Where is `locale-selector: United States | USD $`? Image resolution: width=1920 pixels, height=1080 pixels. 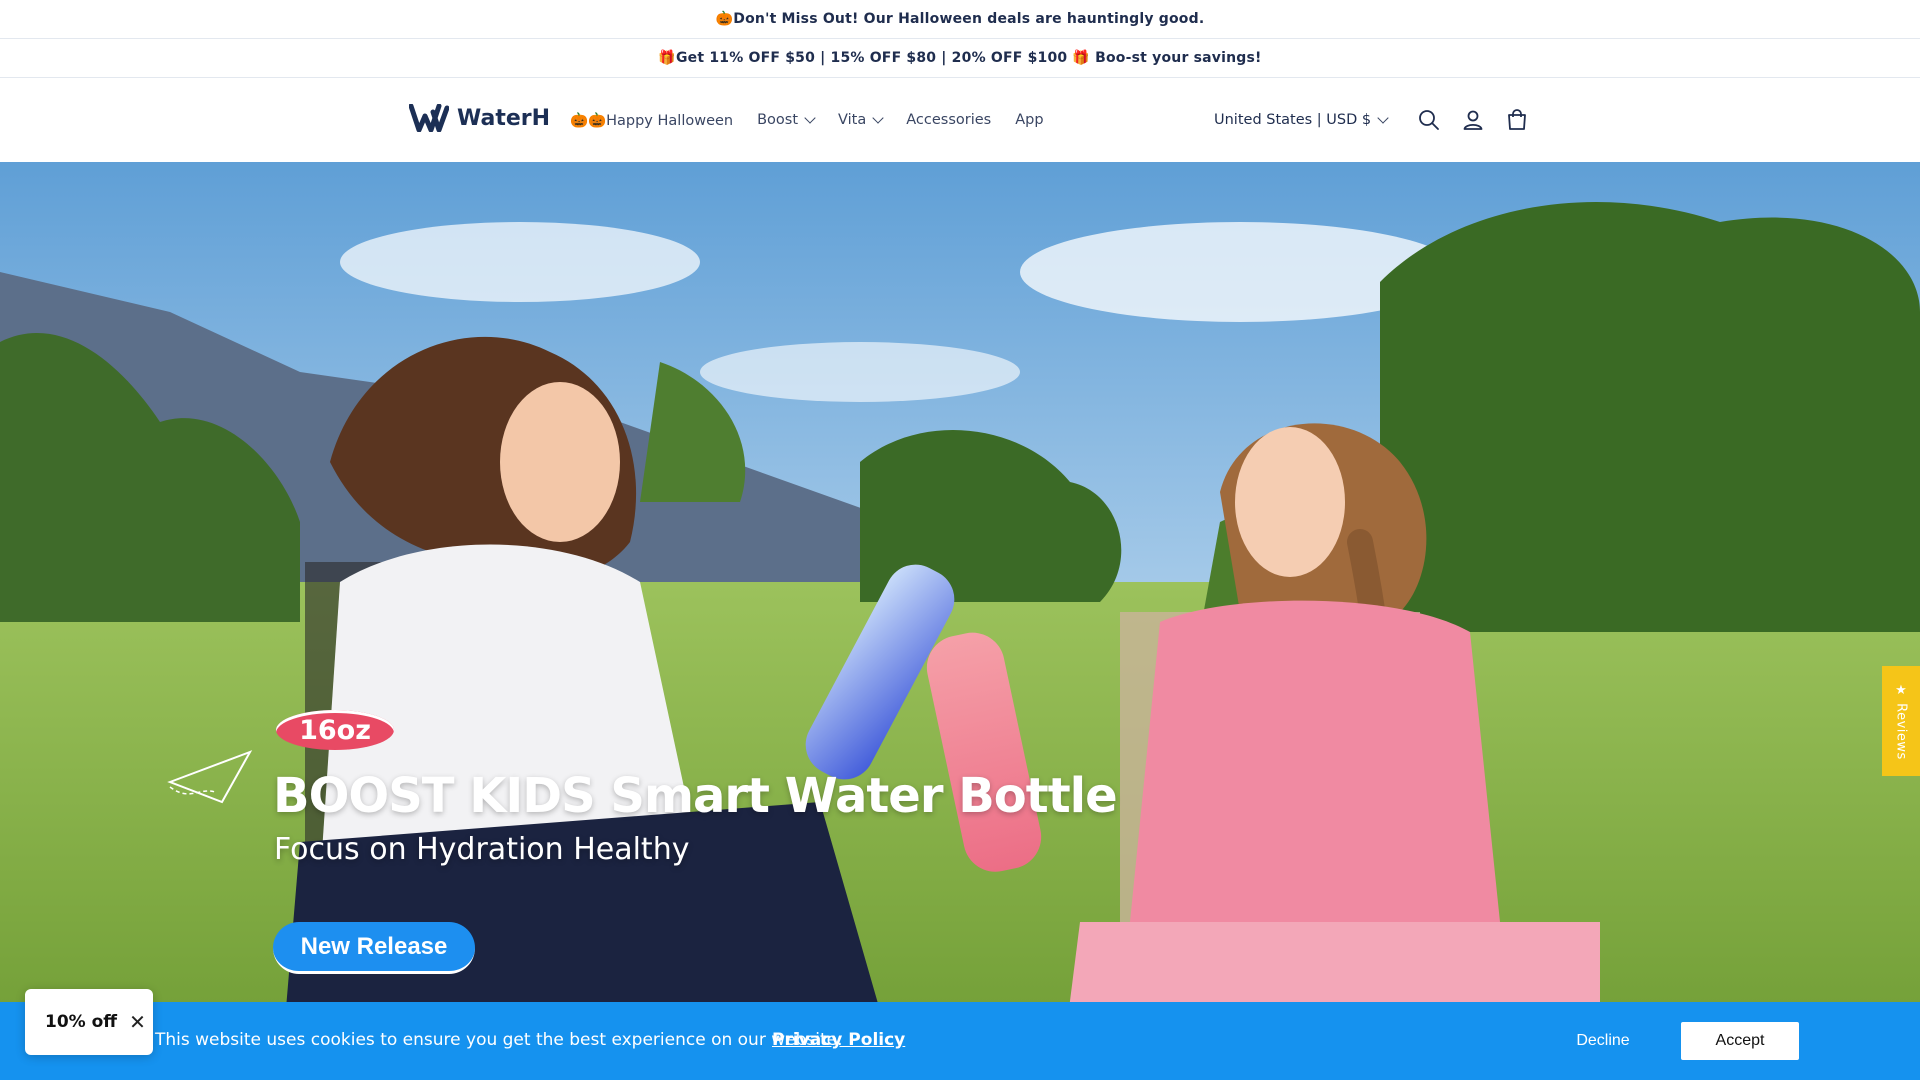
locale-selector: United States | USD $ is located at coordinates (1301, 119).